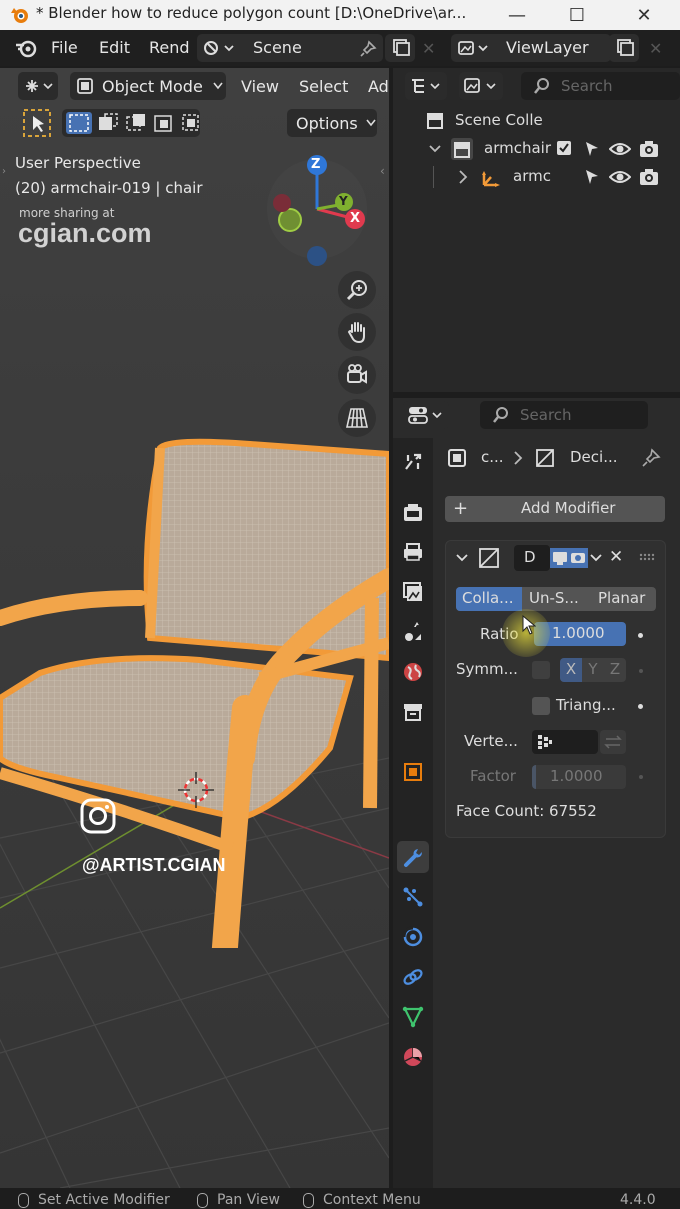  What do you see at coordinates (38, 86) in the screenshot?
I see `editor-type-selector` at bounding box center [38, 86].